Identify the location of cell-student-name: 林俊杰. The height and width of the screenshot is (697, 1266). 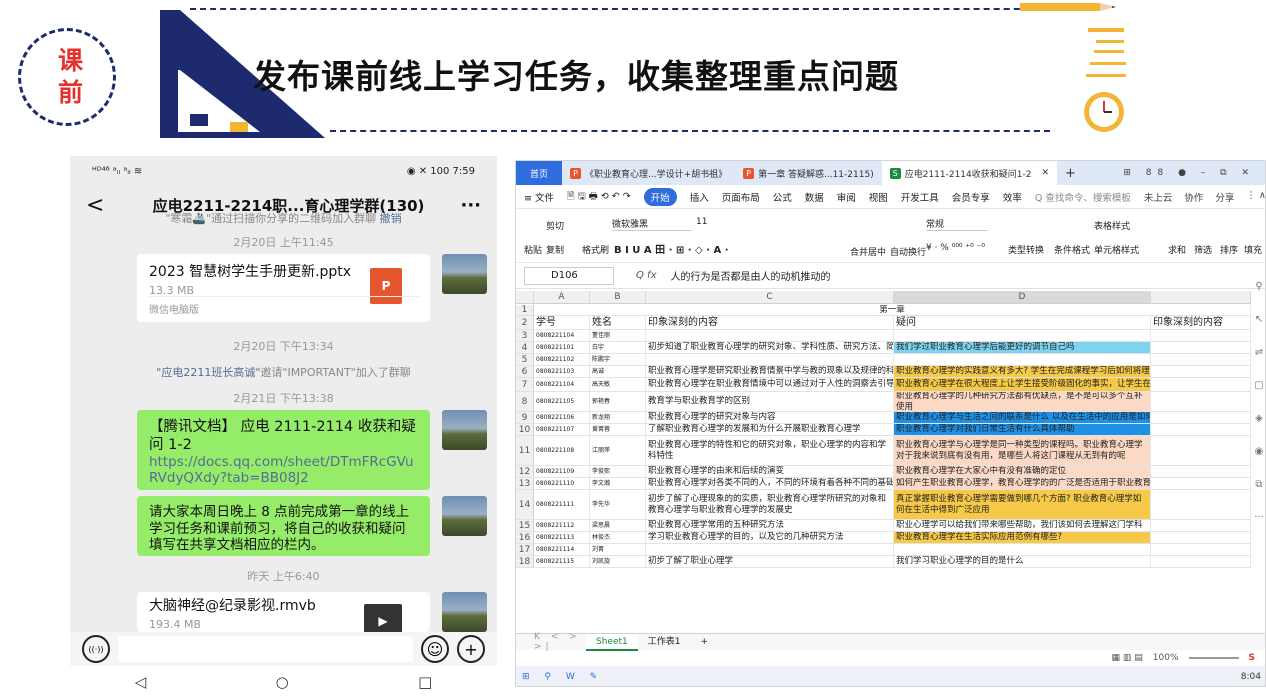
(618, 537).